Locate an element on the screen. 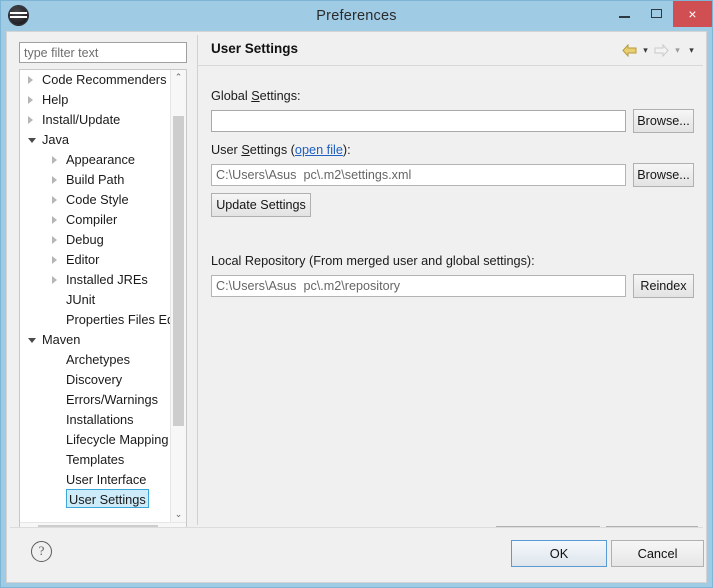 The width and height of the screenshot is (713, 588). page-header: User Settings ▾ ▾ ▾ is located at coordinates (450, 50).